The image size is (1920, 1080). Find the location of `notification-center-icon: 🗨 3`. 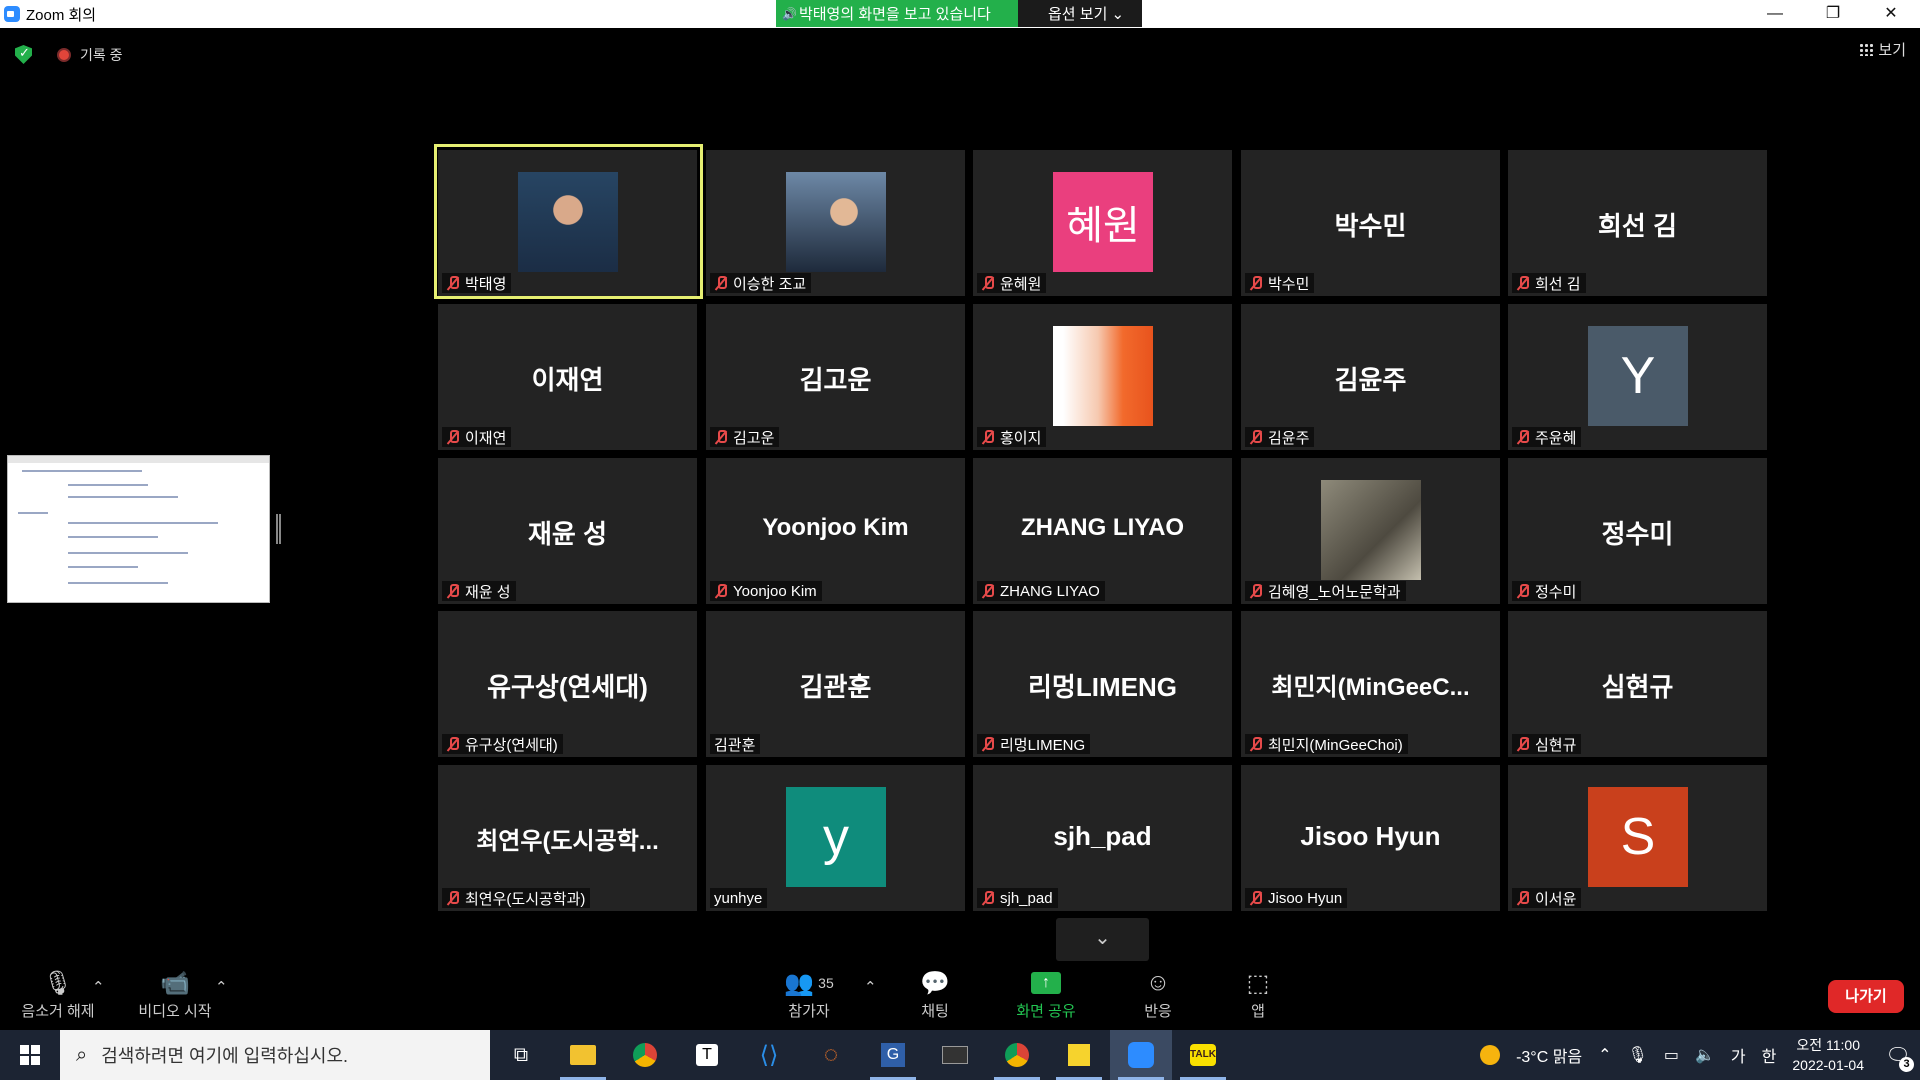

notification-center-icon: 🗨 3 is located at coordinates (1898, 1057).